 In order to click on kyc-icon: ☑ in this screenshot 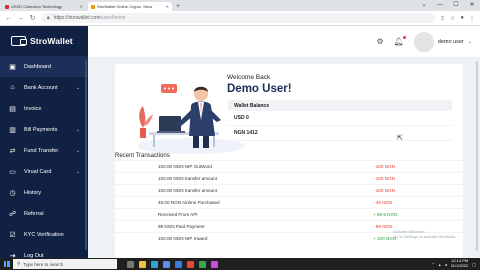, I will do `click(12, 235)`.